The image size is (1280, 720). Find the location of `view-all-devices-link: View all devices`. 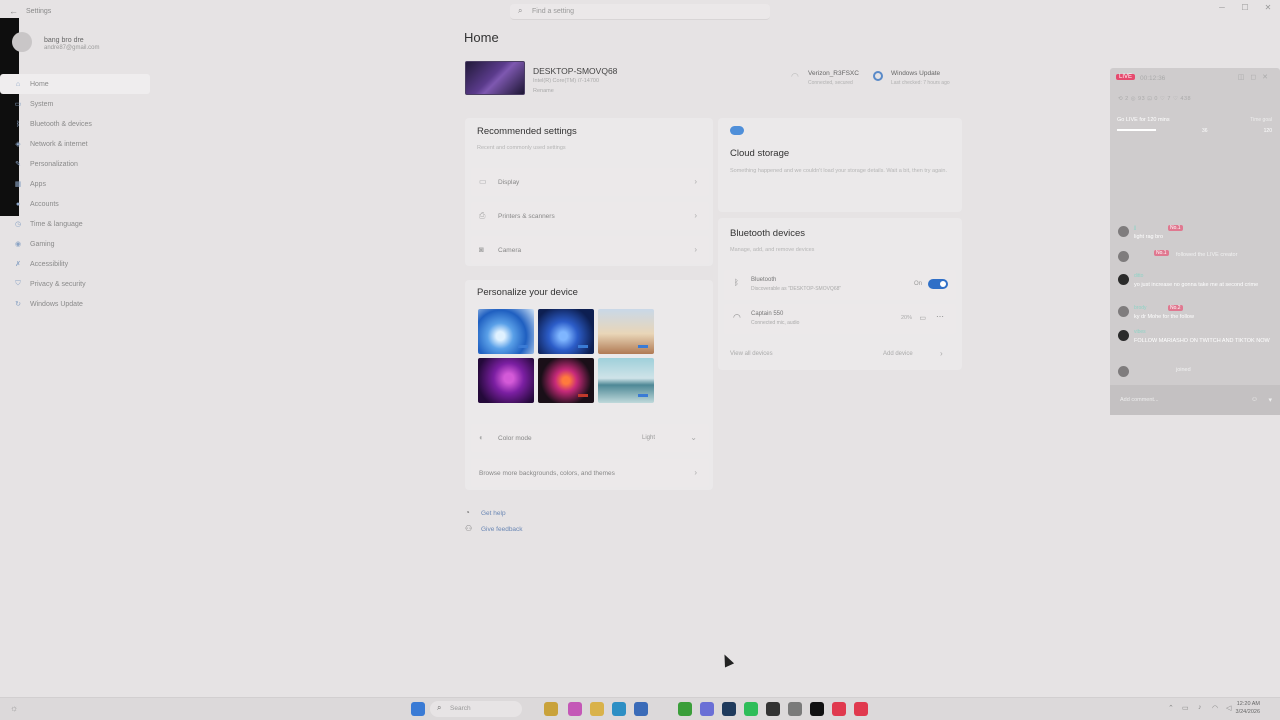

view-all-devices-link: View all devices is located at coordinates (751, 354).